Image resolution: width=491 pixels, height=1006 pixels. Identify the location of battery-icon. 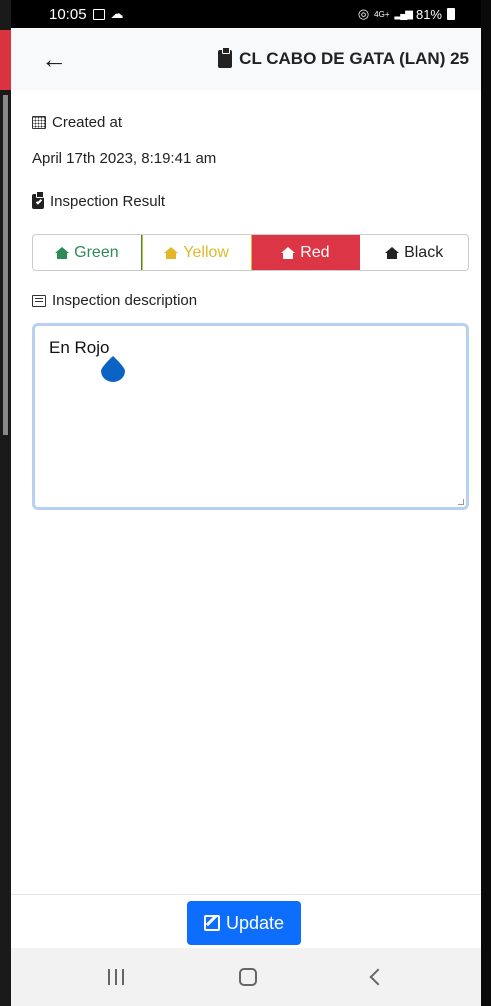
(451, 14).